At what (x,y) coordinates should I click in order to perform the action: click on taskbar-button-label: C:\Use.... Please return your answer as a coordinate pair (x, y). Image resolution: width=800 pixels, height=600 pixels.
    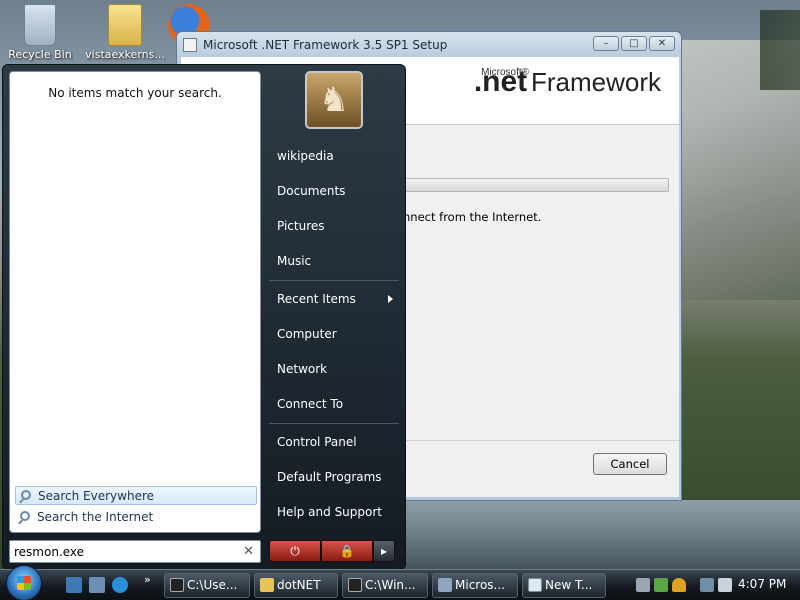
    Looking at the image, I should click on (212, 585).